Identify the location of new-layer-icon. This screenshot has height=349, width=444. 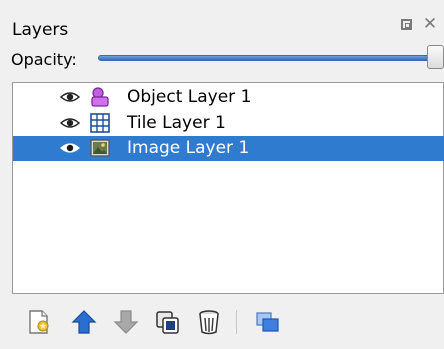
(40, 322).